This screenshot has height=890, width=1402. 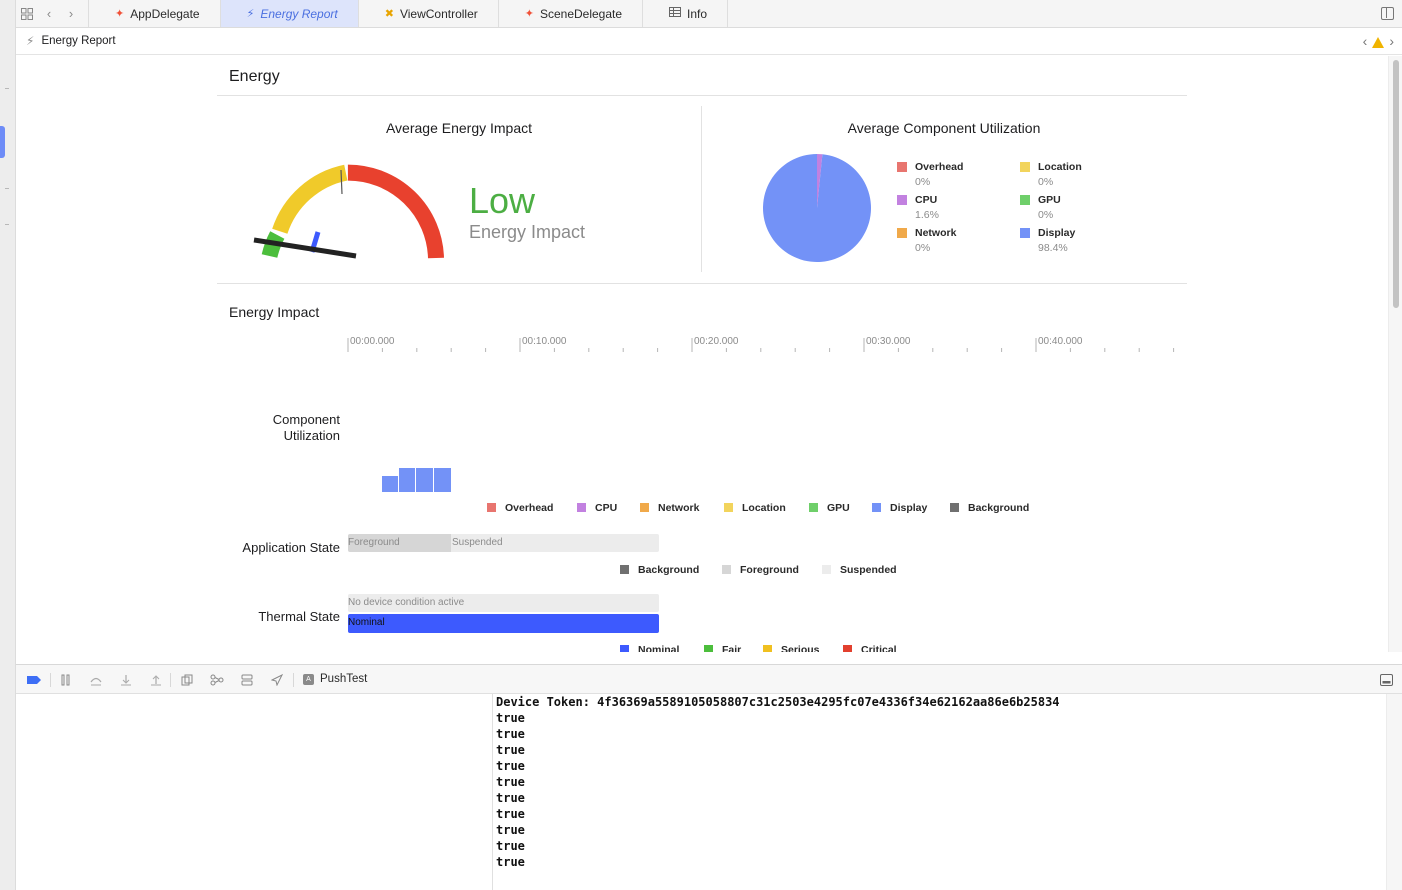 What do you see at coordinates (1386, 680) in the screenshot?
I see `hide-debug-area-icon` at bounding box center [1386, 680].